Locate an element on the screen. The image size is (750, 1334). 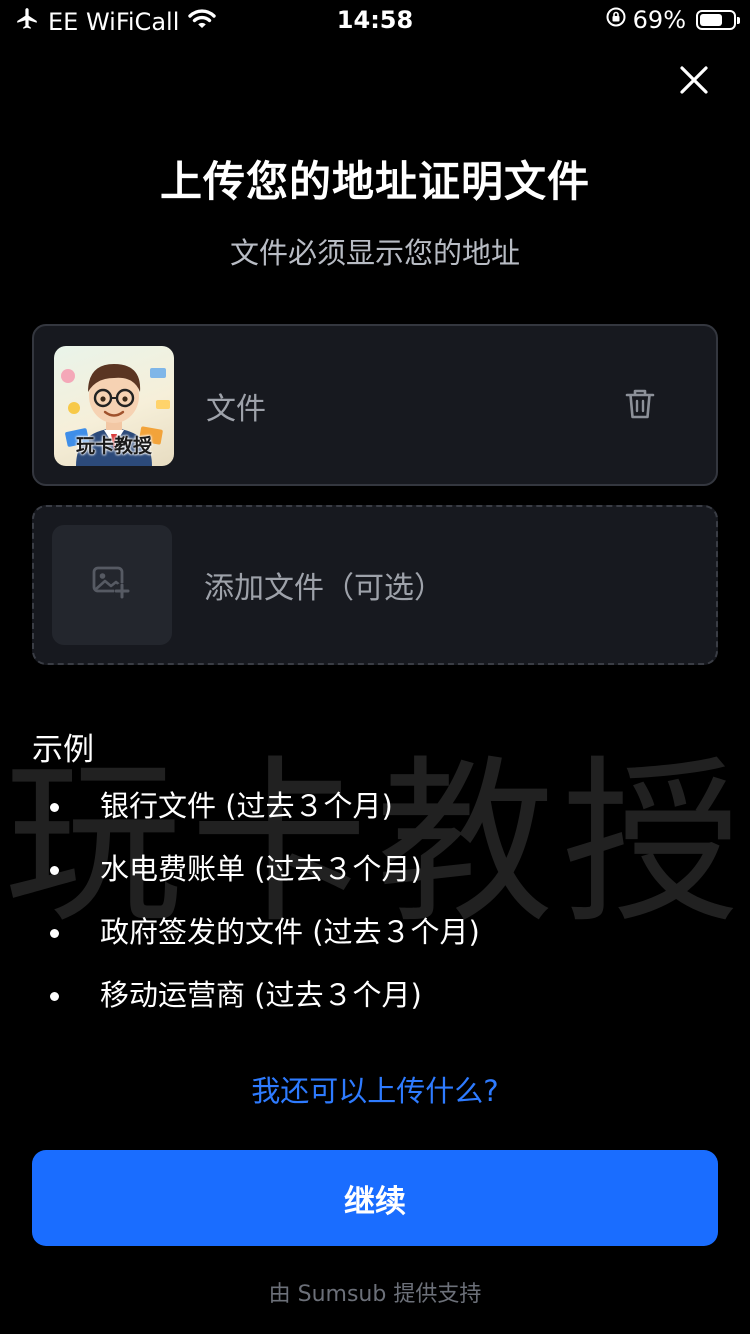
continue-button: 继续 is located at coordinates (375, 1198).